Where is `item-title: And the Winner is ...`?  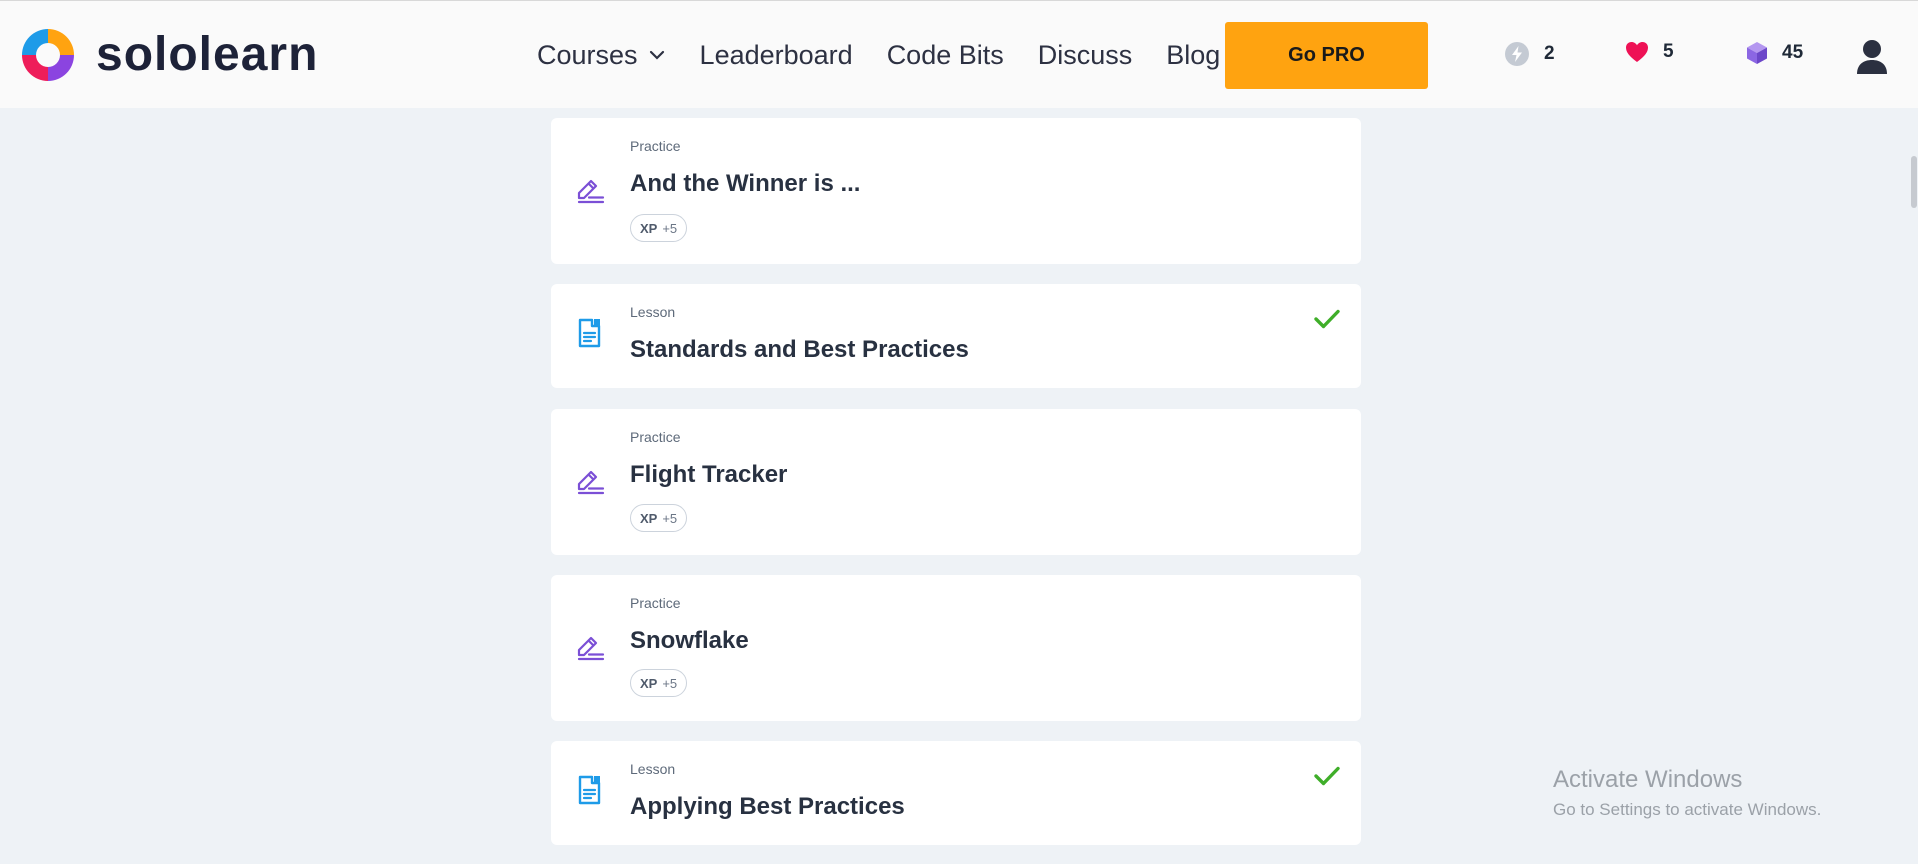
item-title: And the Winner is ... is located at coordinates (745, 183).